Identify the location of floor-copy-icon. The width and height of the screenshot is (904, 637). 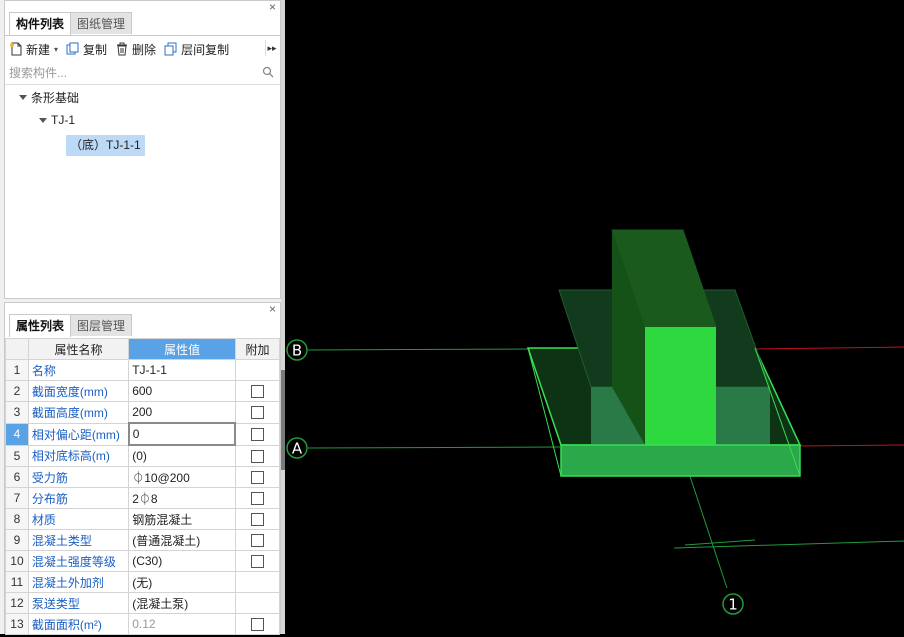
(170, 49).